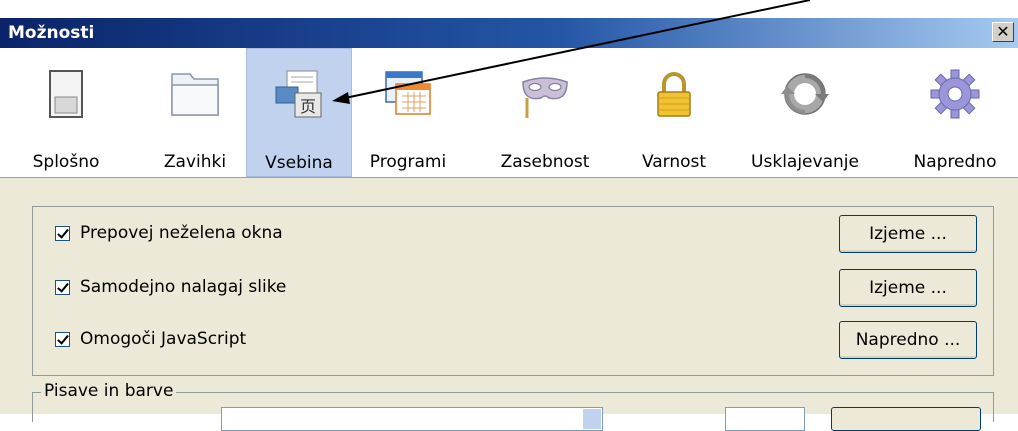 This screenshot has height=431, width=1018. Describe the element at coordinates (955, 94) in the screenshot. I see `advanced-gear-icon` at that location.